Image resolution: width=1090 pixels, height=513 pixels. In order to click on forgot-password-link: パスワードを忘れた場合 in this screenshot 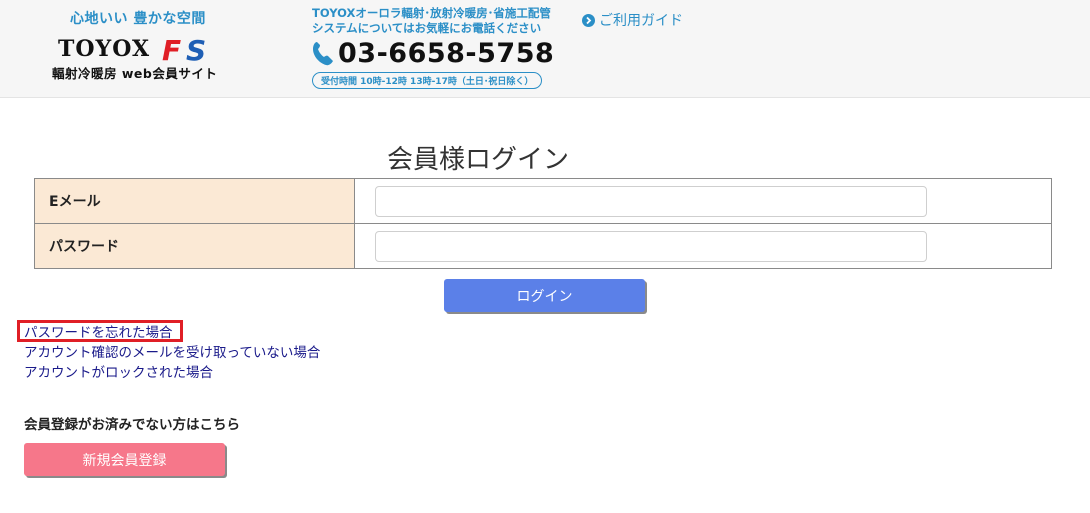, I will do `click(172, 333)`.